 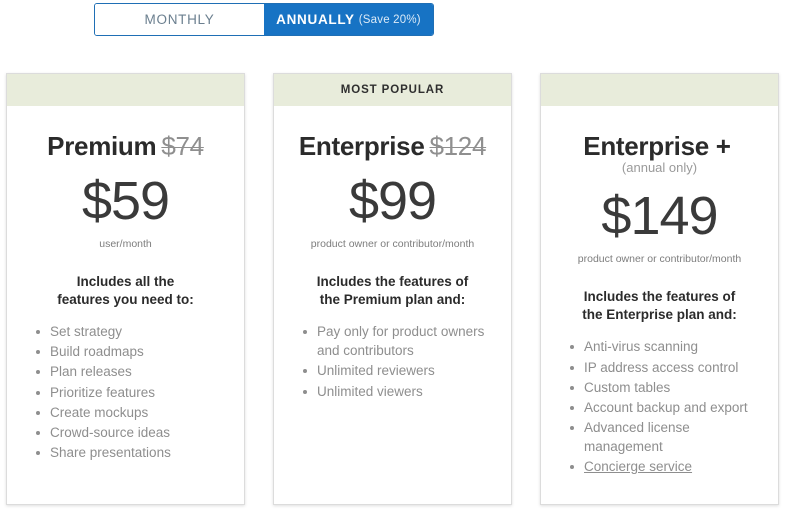 What do you see at coordinates (376, 371) in the screenshot?
I see `feature-label: Unlimited reviewers` at bounding box center [376, 371].